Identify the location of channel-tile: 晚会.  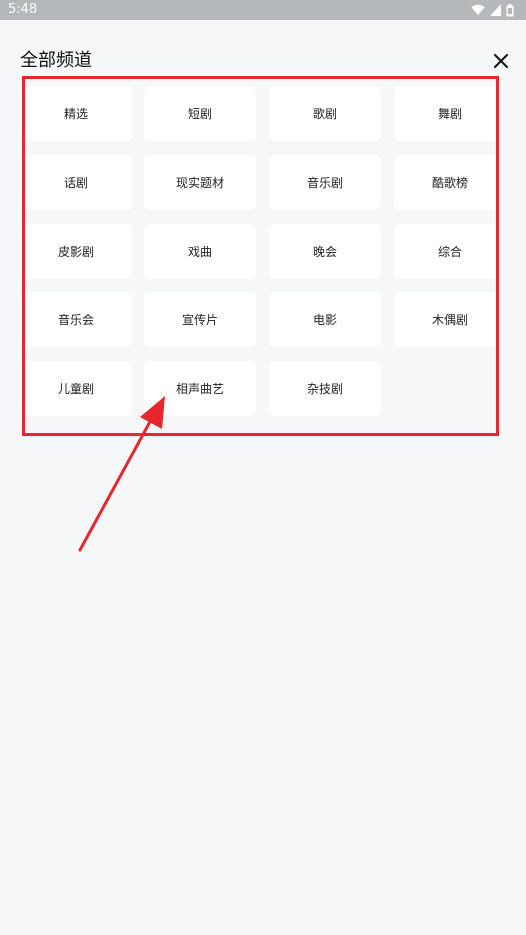
(325, 251).